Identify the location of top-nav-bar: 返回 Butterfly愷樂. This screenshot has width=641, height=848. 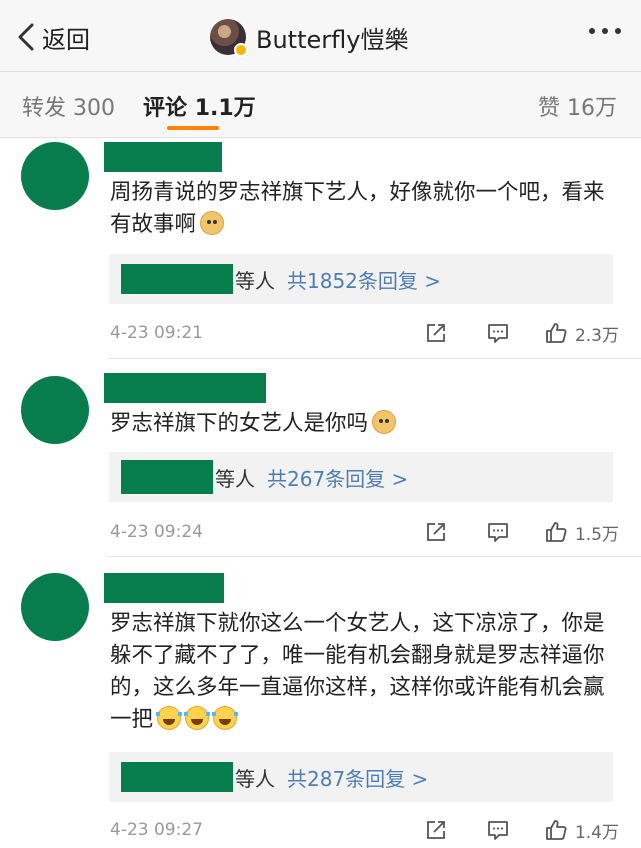
(320, 36).